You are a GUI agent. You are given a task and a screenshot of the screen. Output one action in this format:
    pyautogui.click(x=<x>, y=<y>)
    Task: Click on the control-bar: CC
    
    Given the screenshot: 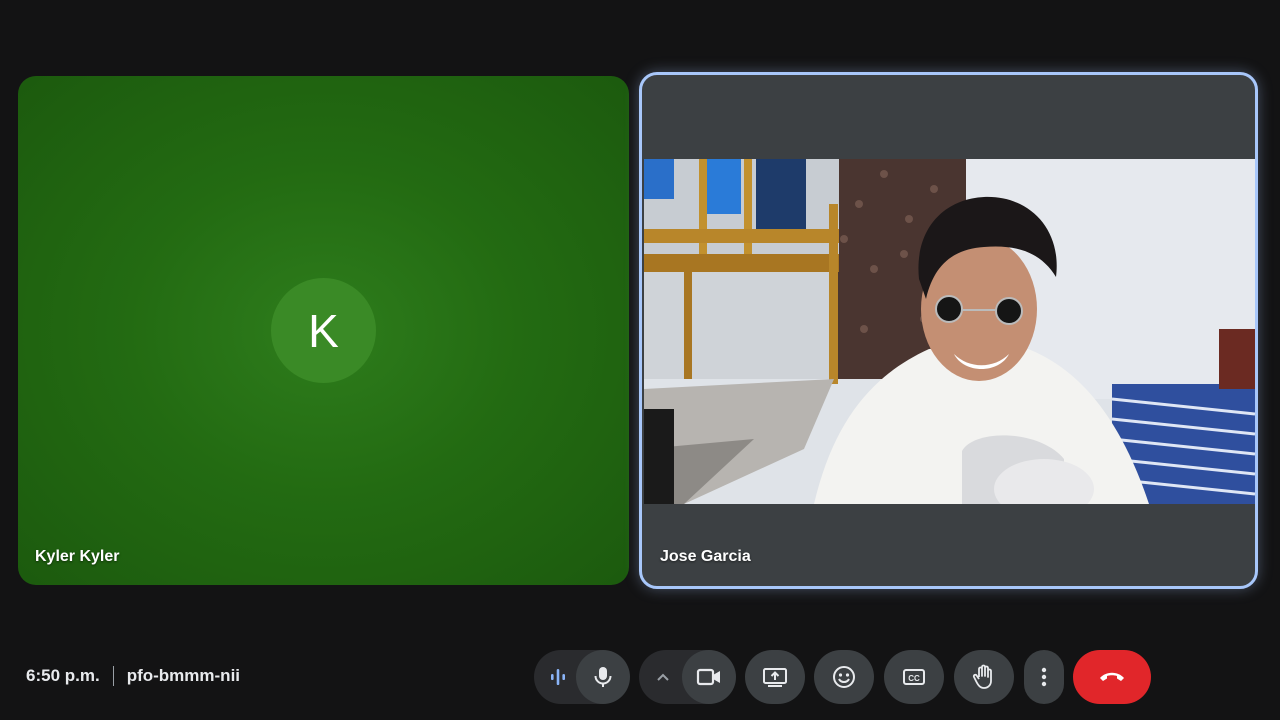 What is the action you would take?
    pyautogui.click(x=640, y=677)
    